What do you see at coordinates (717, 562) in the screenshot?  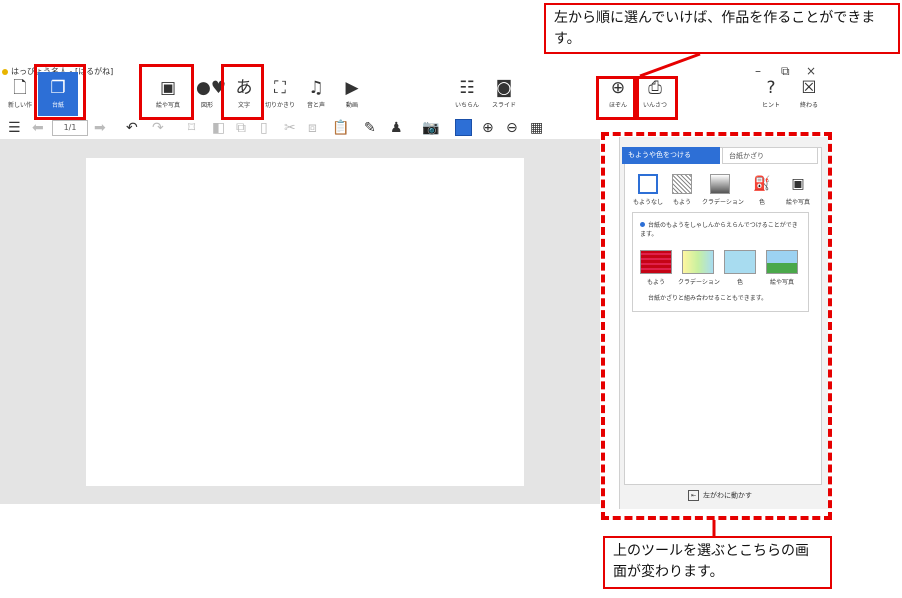 I see `bottom-callout: 上のツールを選ぶとこちらの画面が変わります。` at bounding box center [717, 562].